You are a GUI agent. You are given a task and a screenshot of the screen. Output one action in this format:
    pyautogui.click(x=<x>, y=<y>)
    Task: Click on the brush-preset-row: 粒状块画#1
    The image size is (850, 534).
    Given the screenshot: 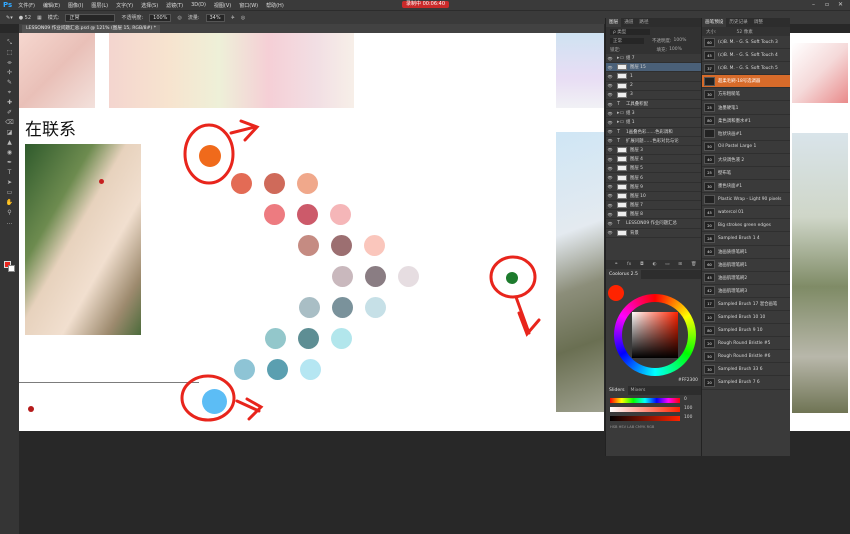 What is the action you would take?
    pyautogui.click(x=746, y=134)
    